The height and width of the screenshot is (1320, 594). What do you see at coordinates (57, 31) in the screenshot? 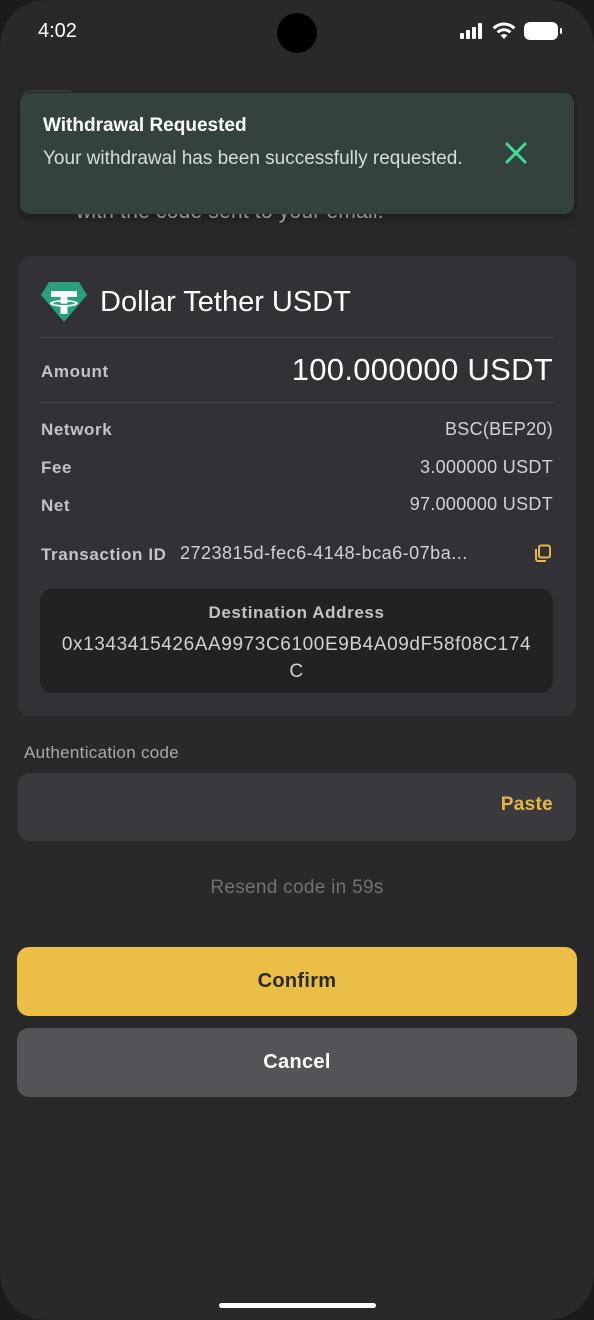
I see `status-time: 4:02` at bounding box center [57, 31].